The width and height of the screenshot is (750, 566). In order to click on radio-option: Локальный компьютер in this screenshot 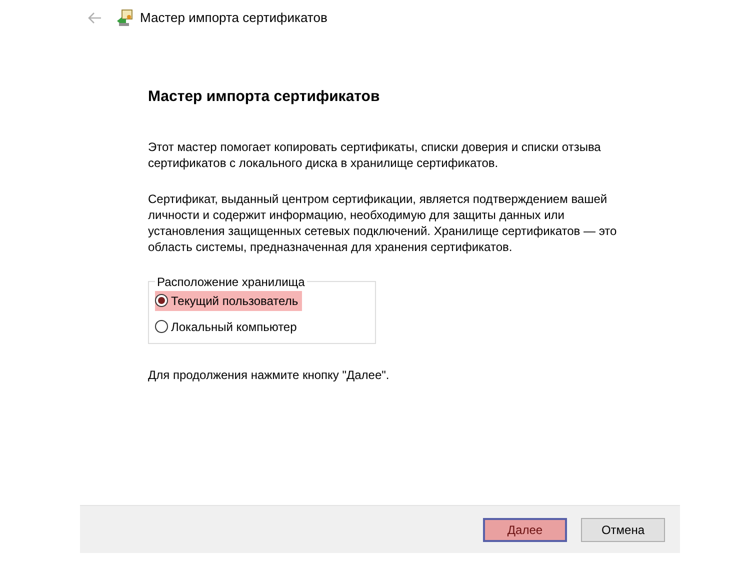, I will do `click(228, 326)`.